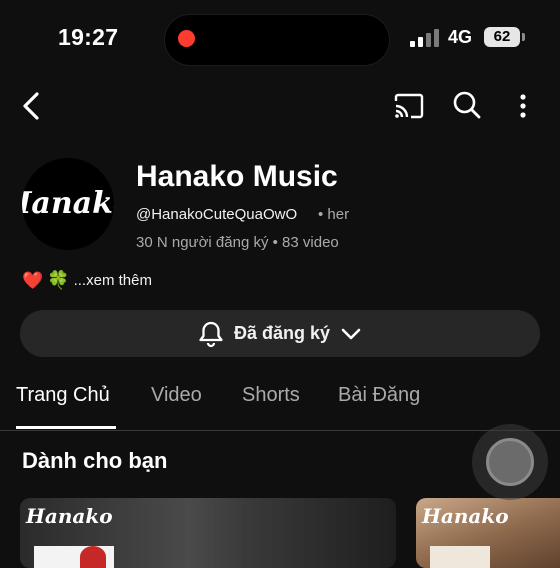 The image size is (560, 568). I want to click on channel-logo: Hanako, so click(68, 203).